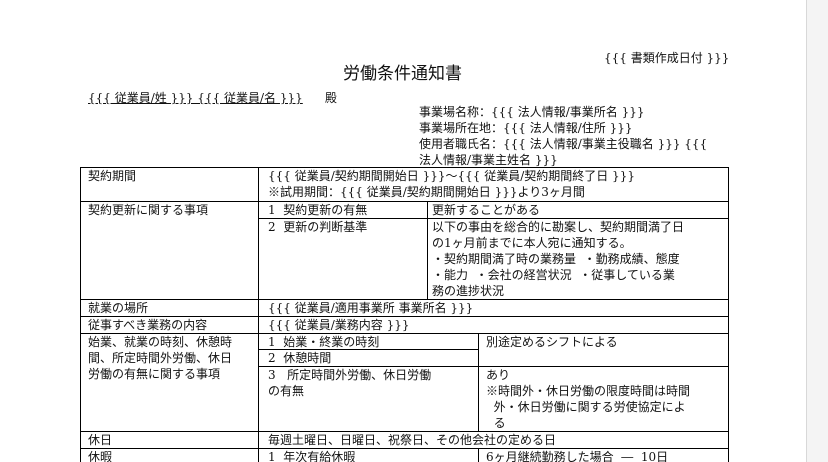  Describe the element at coordinates (532, 243) in the screenshot. I see `renewal-criteria-line-2: の1ヶ月前までに本人宛に通知する。` at that location.